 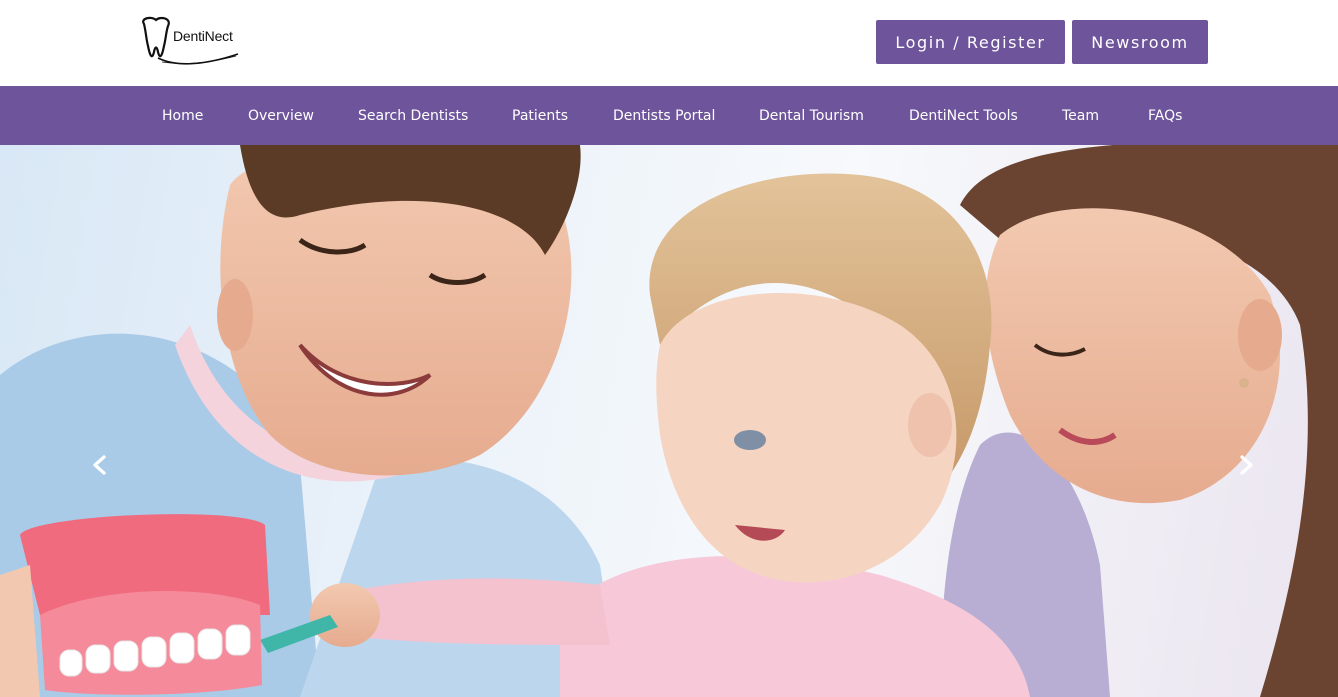 What do you see at coordinates (203, 36) in the screenshot?
I see `logo-text: DentiNect` at bounding box center [203, 36].